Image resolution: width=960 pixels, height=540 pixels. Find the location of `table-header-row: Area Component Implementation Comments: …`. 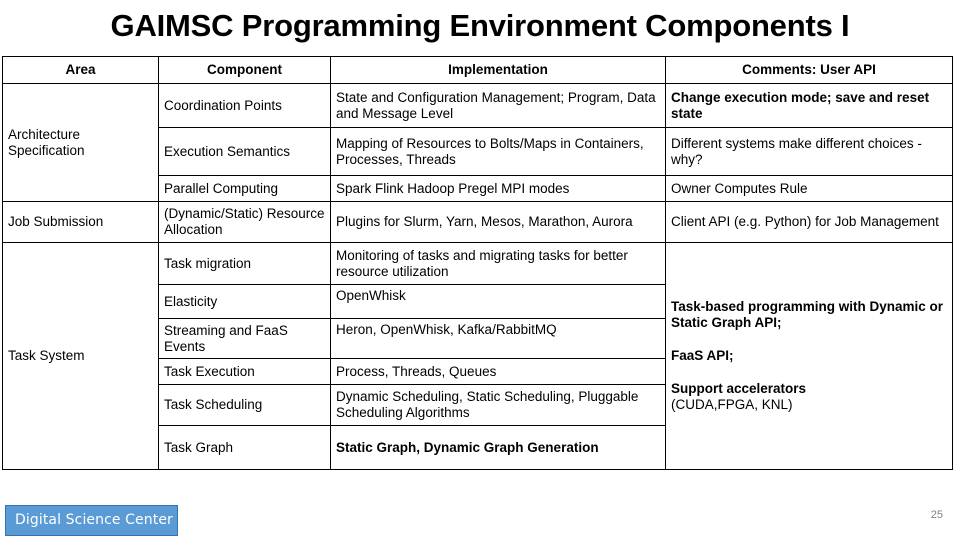

table-header-row: Area Component Implementation Comments: … is located at coordinates (477, 70).